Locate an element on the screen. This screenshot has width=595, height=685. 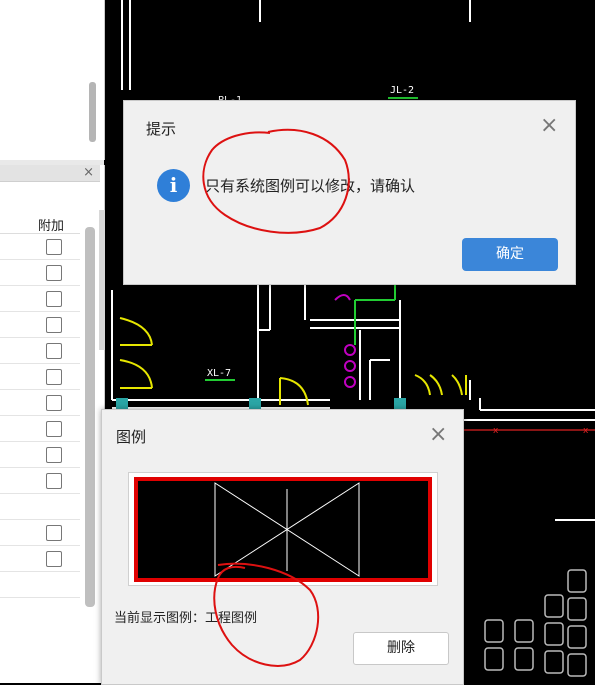
prompt-dialog-title: 提示 is located at coordinates (161, 129).